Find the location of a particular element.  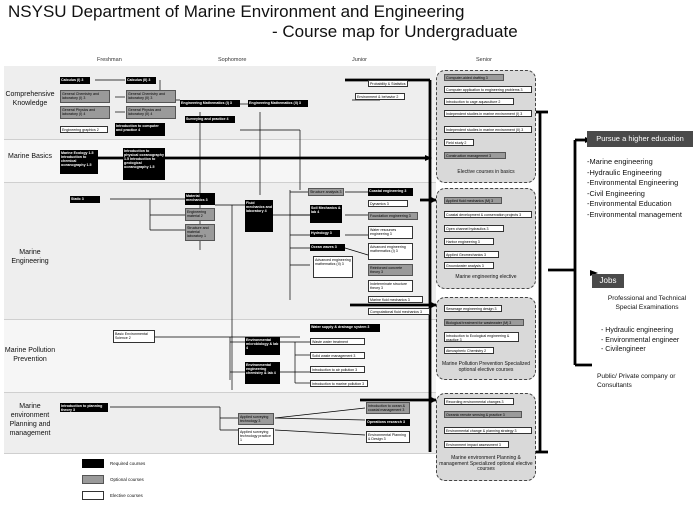

course-calculus-1: Calculus (I) 3 is located at coordinates (75, 80).